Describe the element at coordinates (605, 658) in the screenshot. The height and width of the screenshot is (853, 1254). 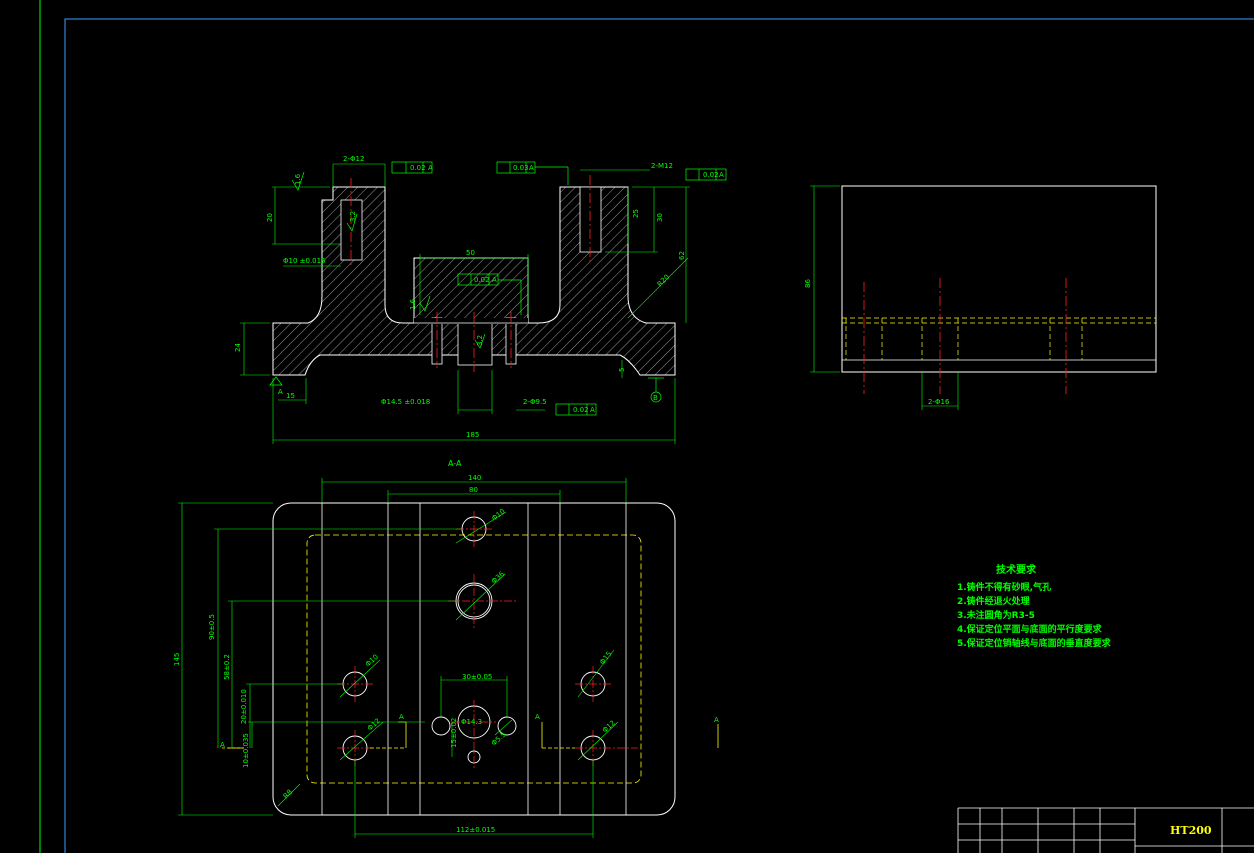
I see `dim-phi15-right: Φ15` at that location.